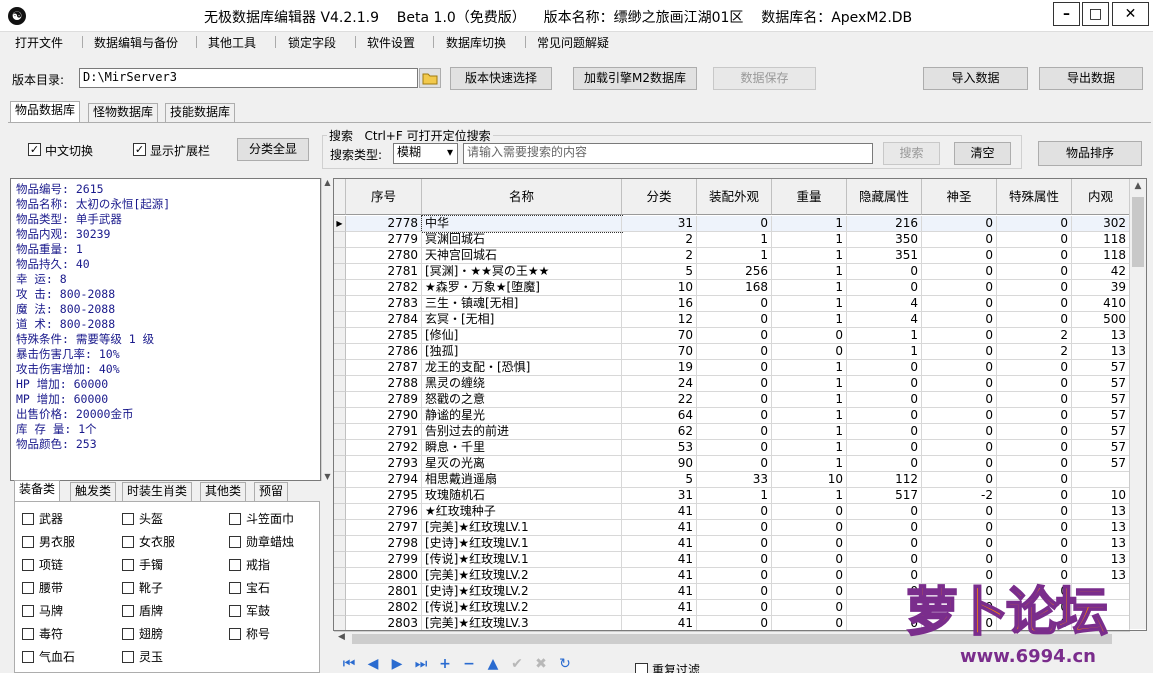 This screenshot has height=673, width=1153. I want to click on grid-cell: 41, so click(659, 623).